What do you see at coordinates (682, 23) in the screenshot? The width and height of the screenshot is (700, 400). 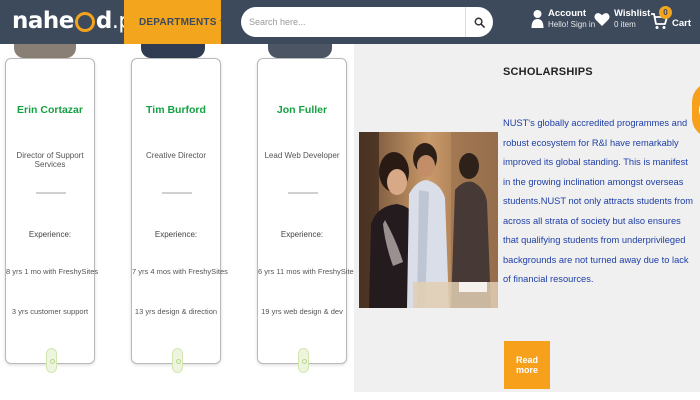 I see `cart-label: Cart` at bounding box center [682, 23].